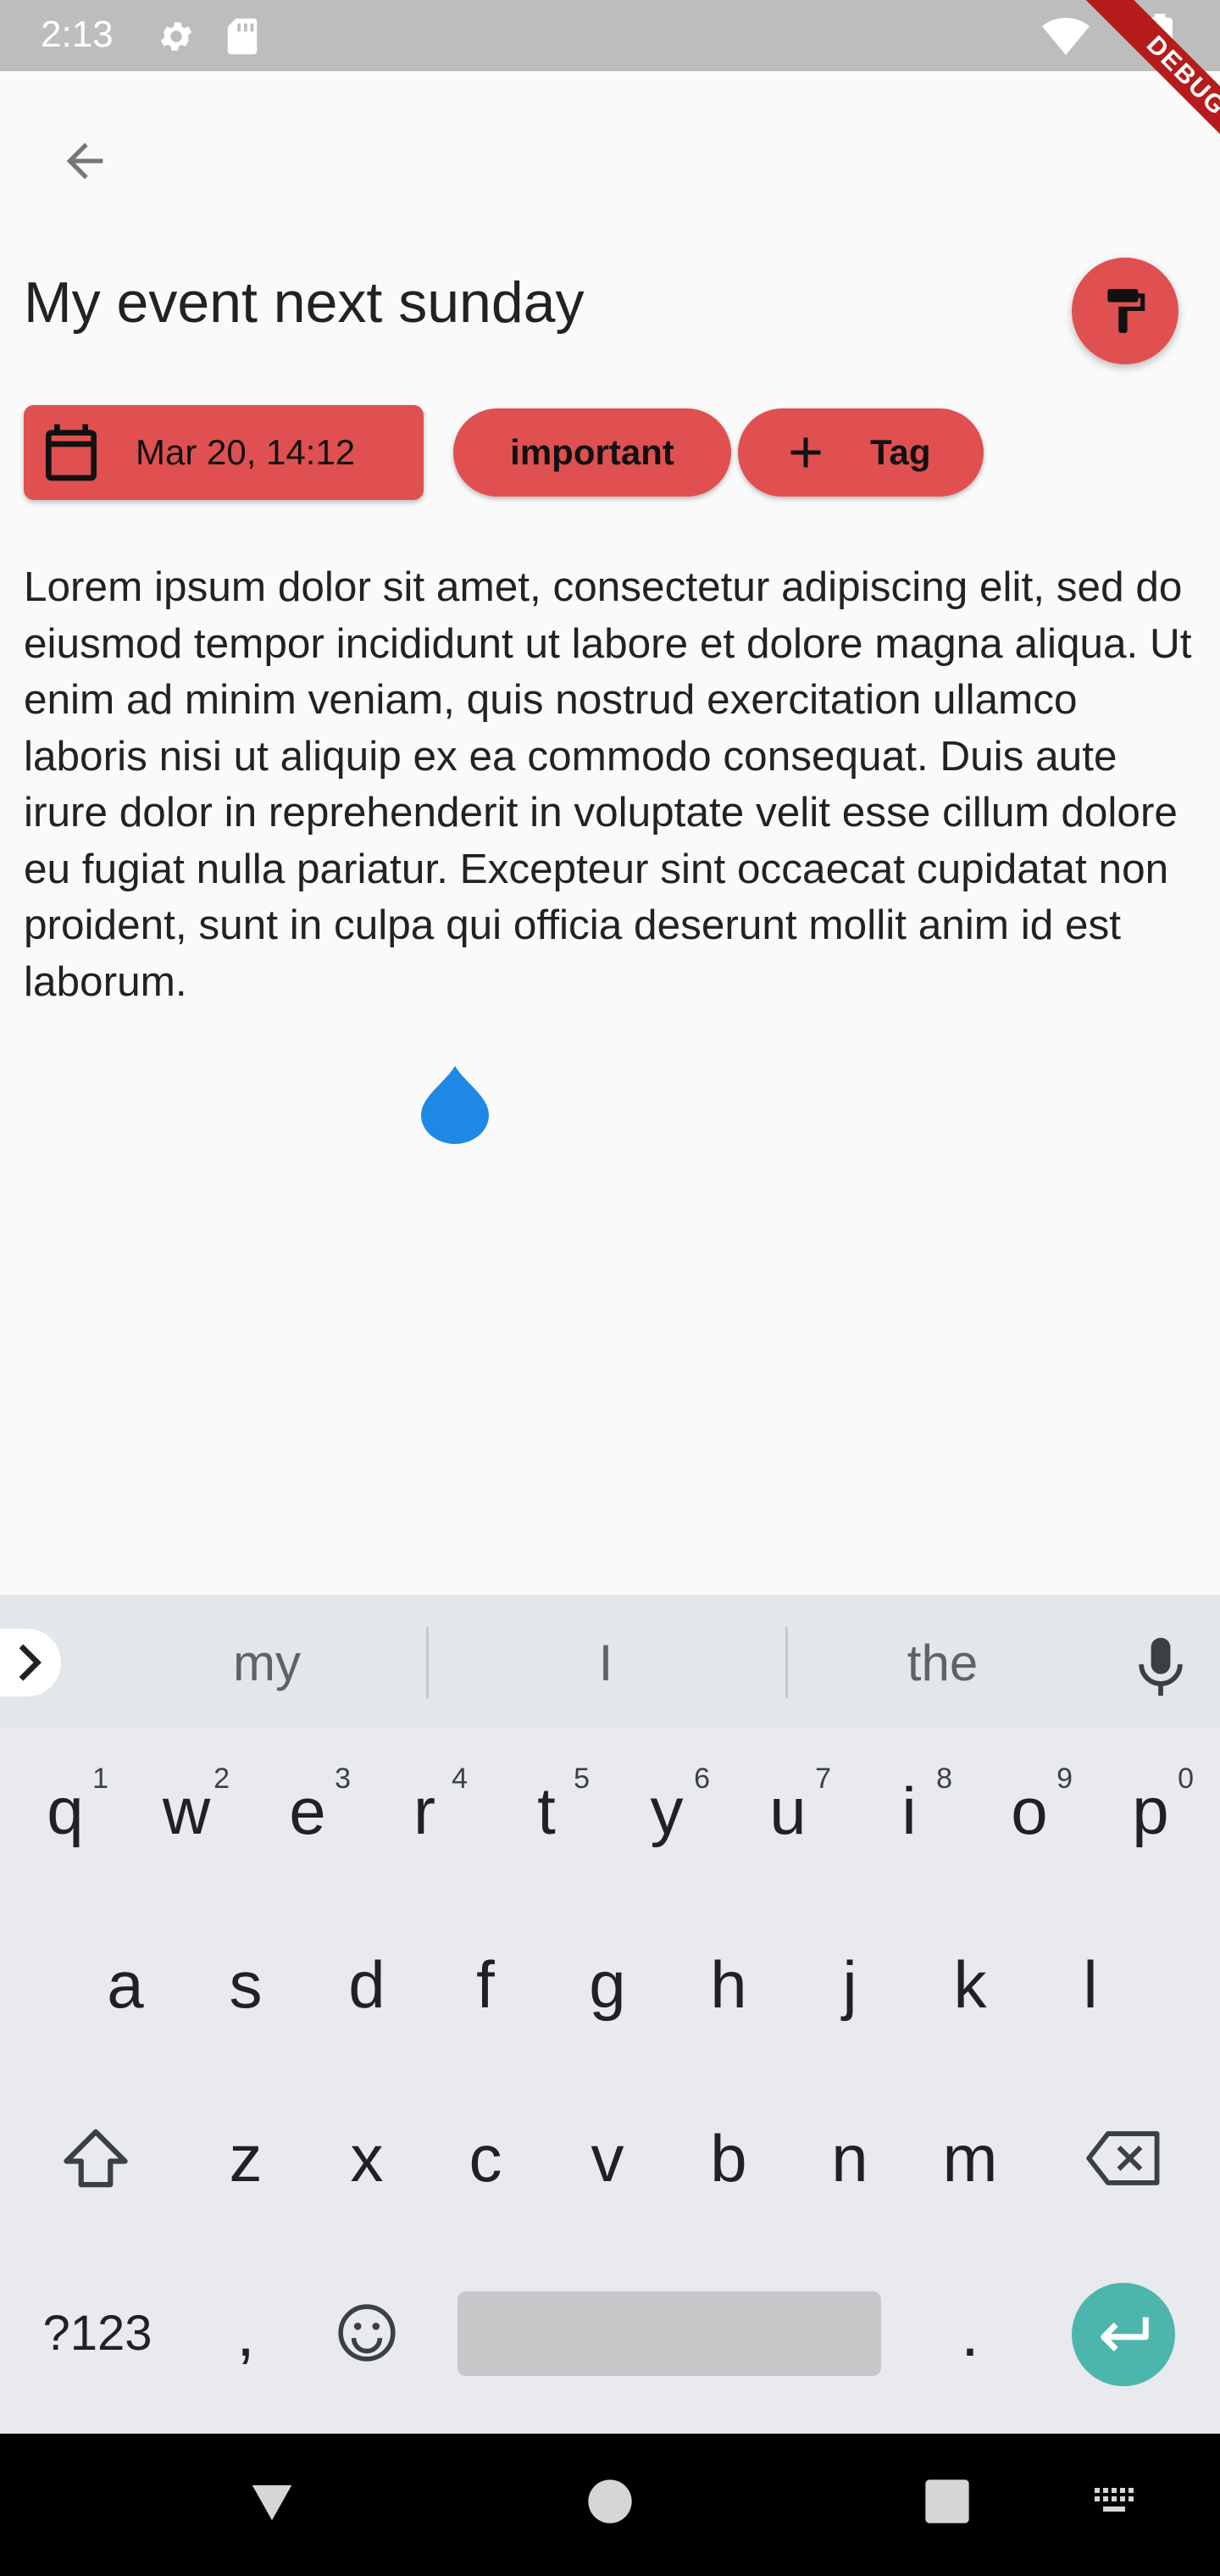 The width and height of the screenshot is (1220, 2576). Describe the element at coordinates (77, 34) in the screenshot. I see `status-time: 2:13` at that location.